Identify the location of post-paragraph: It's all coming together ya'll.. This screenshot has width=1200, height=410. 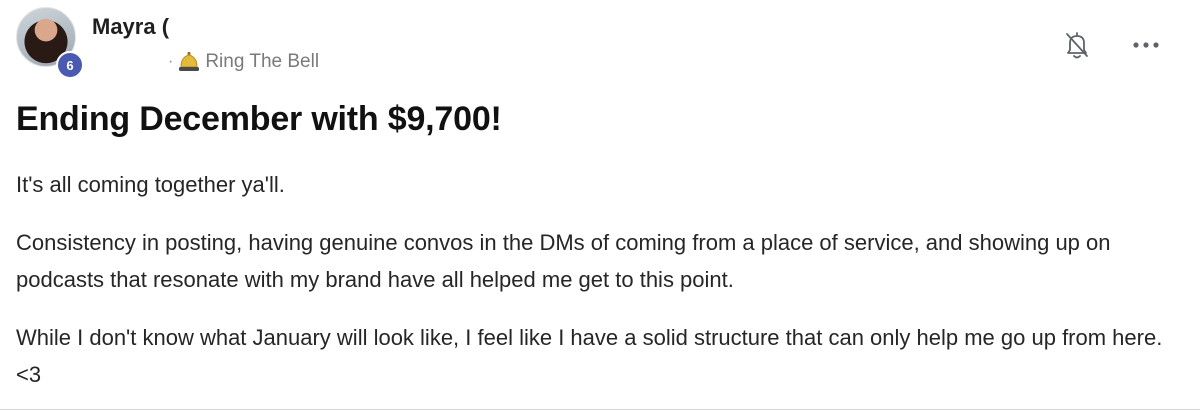
(150, 184).